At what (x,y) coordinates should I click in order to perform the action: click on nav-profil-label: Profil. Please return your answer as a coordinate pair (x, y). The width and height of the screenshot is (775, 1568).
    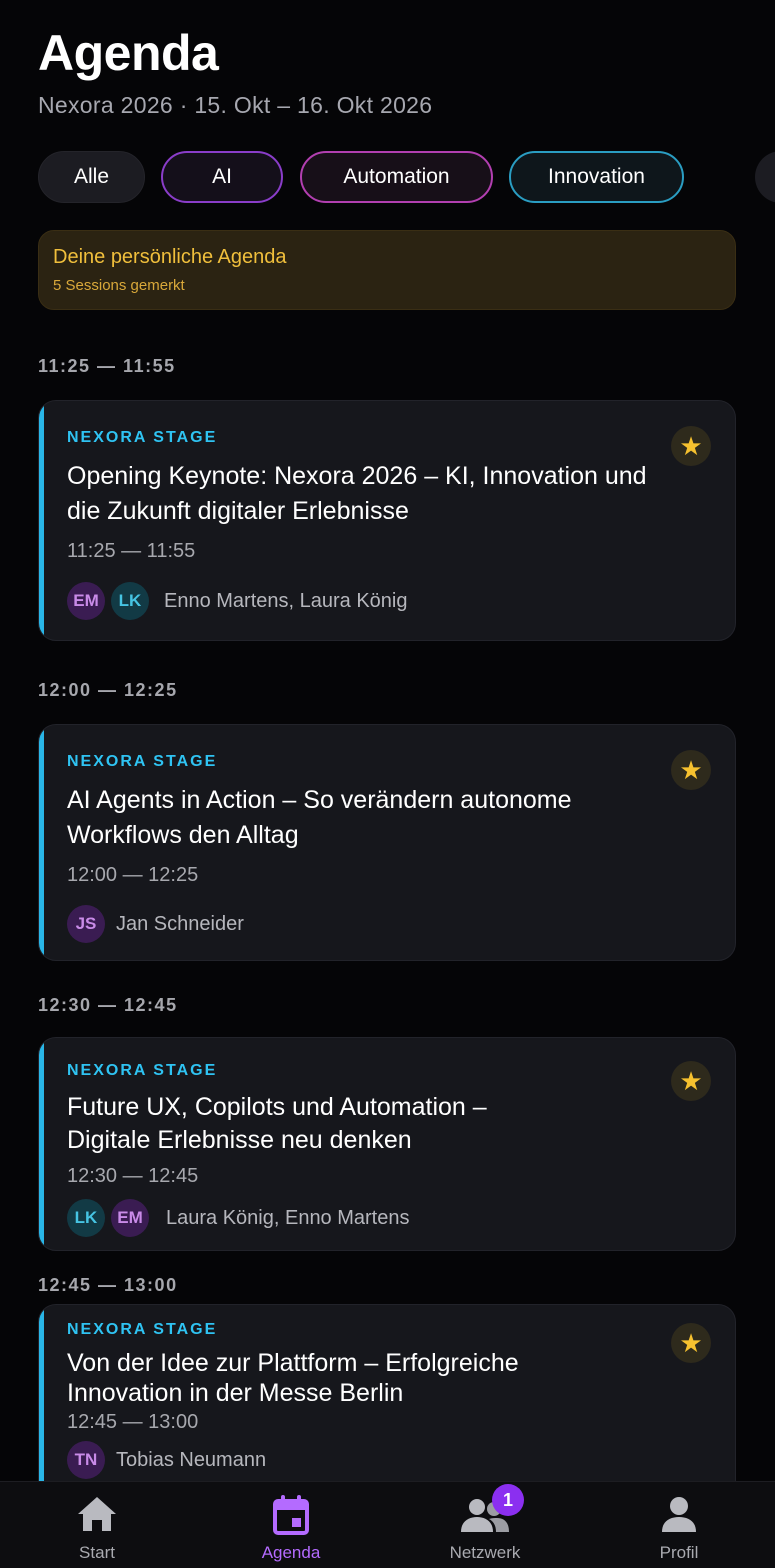
    Looking at the image, I should click on (679, 1552).